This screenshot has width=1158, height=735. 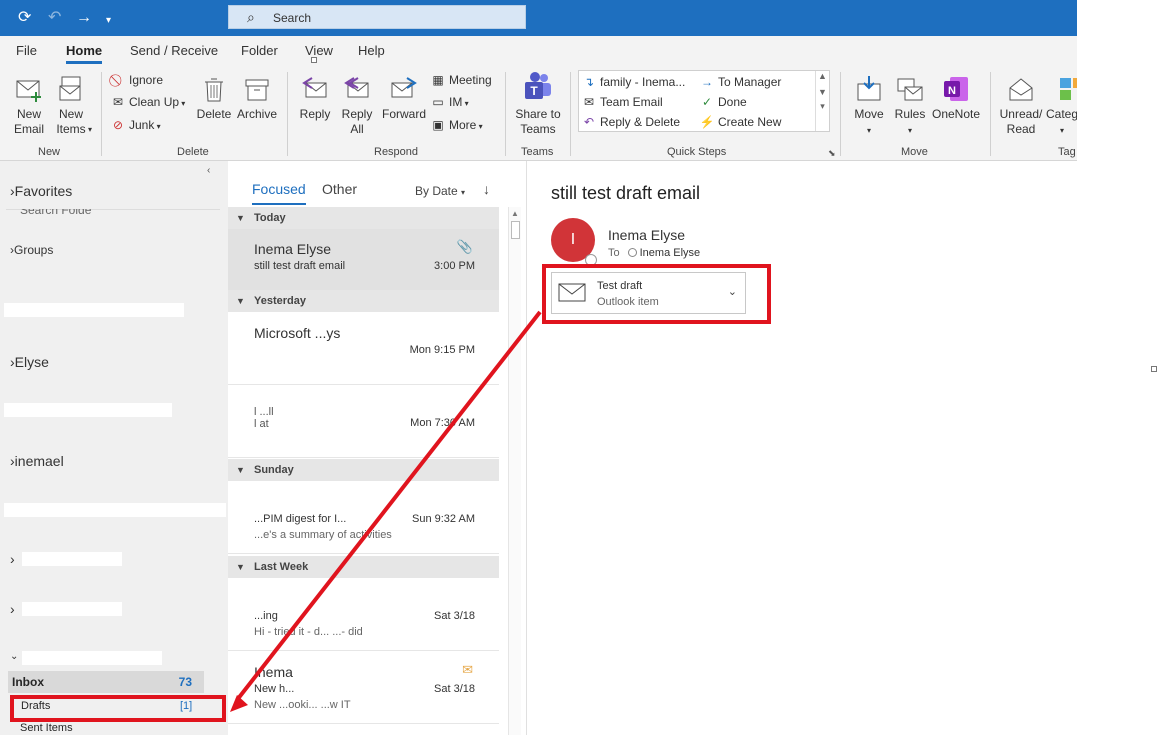 What do you see at coordinates (1061, 106) in the screenshot?
I see `categorize-button: Categ ▾` at bounding box center [1061, 106].